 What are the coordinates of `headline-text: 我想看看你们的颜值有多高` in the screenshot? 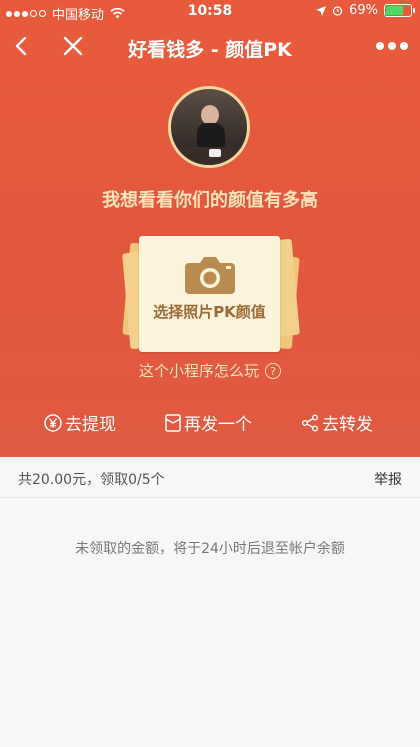 It's located at (210, 200).